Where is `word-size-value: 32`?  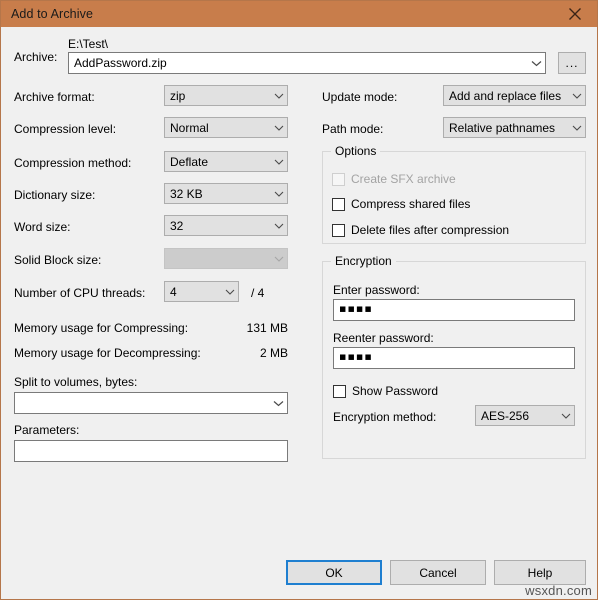
word-size-value: 32 is located at coordinates (177, 225).